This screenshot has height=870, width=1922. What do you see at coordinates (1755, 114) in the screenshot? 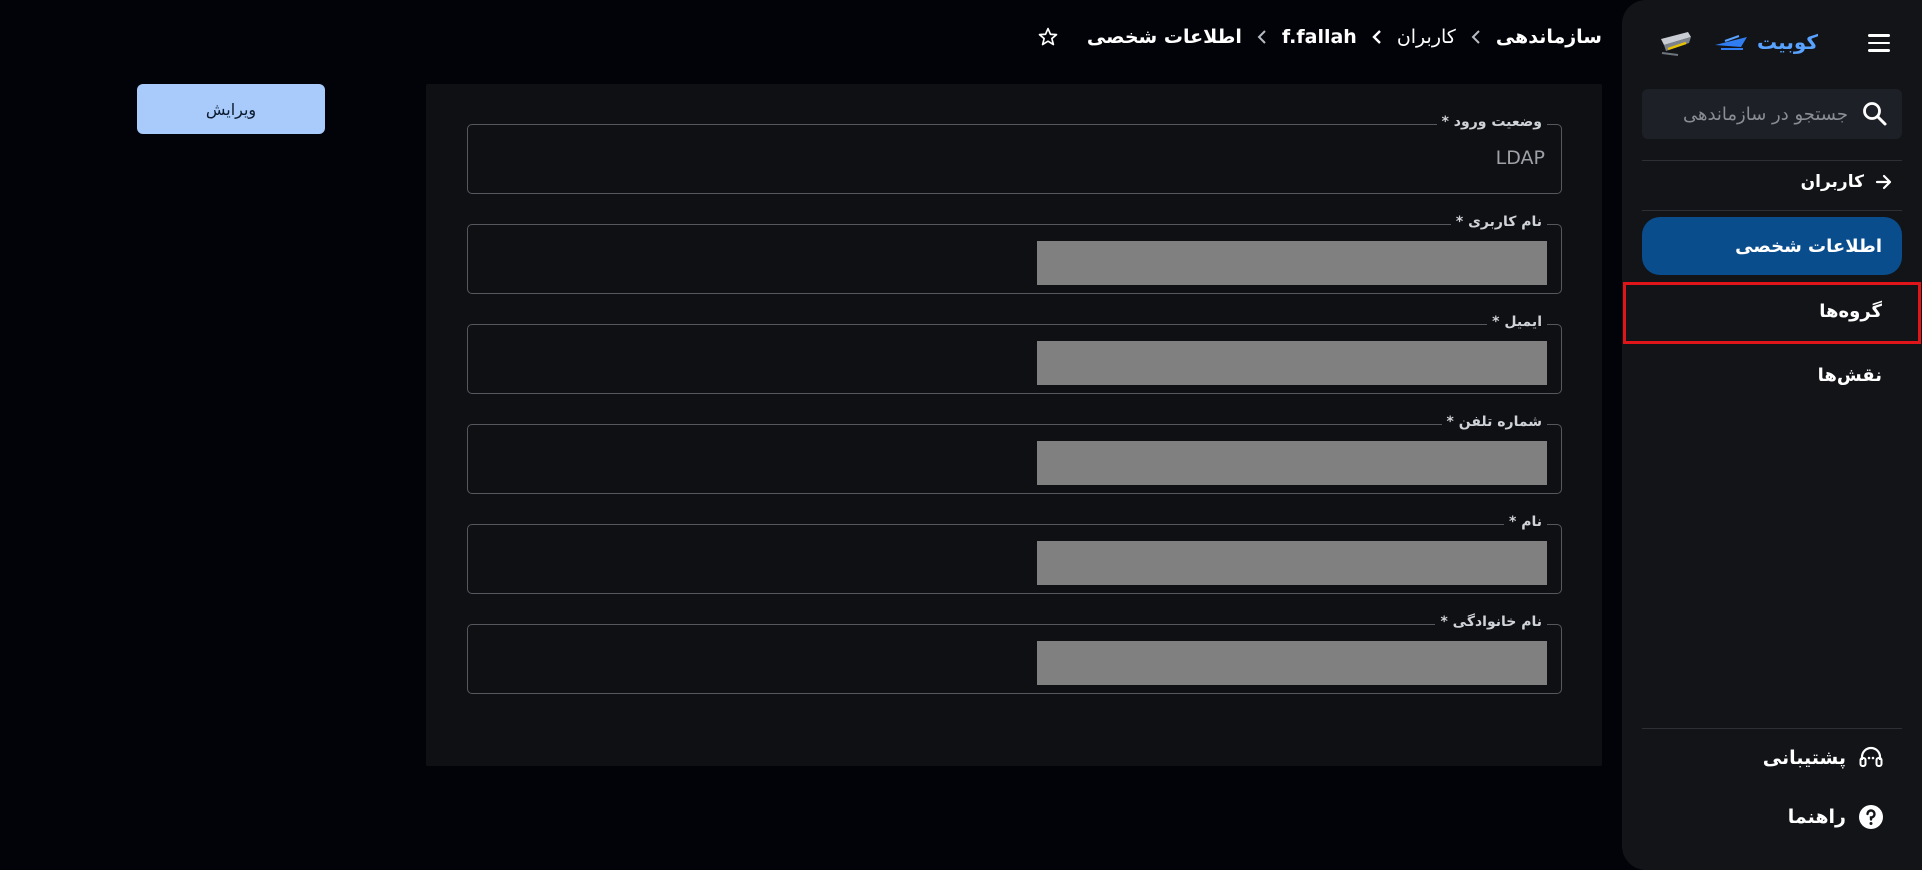
I see `search-input` at bounding box center [1755, 114].